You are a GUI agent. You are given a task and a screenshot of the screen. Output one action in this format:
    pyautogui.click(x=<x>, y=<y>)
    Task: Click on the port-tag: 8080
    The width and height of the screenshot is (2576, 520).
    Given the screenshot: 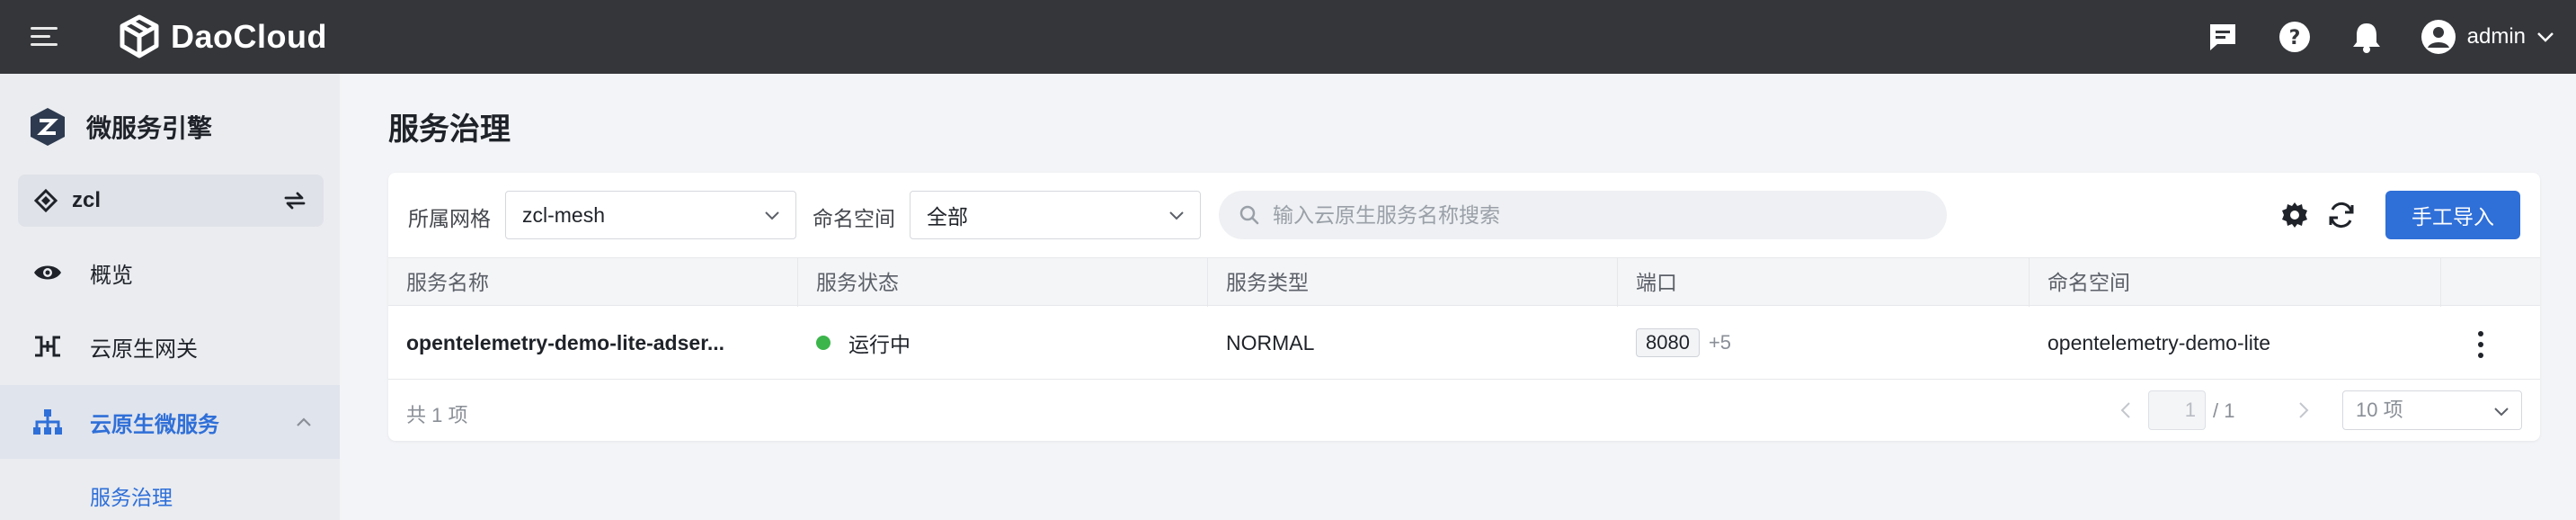 What is the action you would take?
    pyautogui.click(x=1668, y=342)
    